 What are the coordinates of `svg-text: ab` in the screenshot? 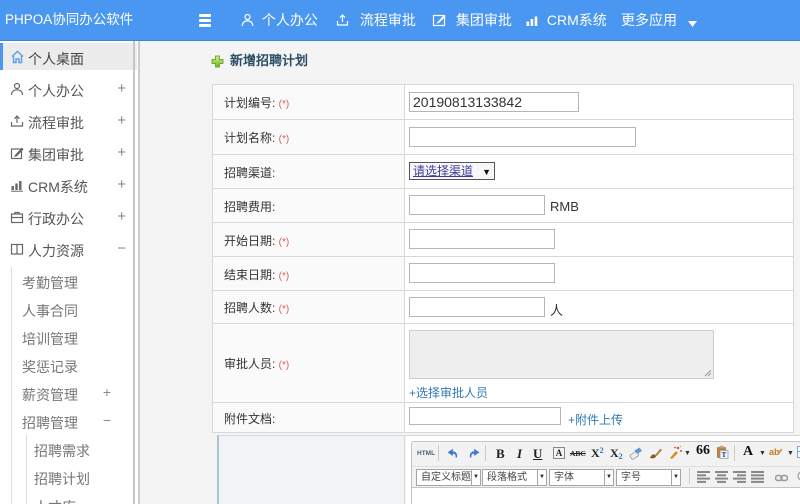 It's located at (774, 452).